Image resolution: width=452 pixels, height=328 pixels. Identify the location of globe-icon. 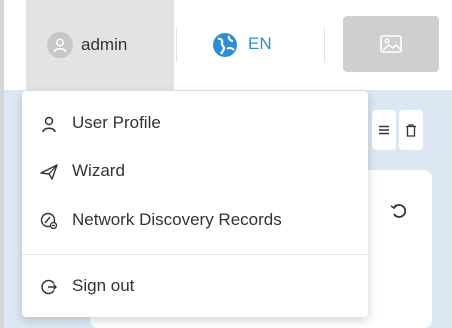
(225, 45).